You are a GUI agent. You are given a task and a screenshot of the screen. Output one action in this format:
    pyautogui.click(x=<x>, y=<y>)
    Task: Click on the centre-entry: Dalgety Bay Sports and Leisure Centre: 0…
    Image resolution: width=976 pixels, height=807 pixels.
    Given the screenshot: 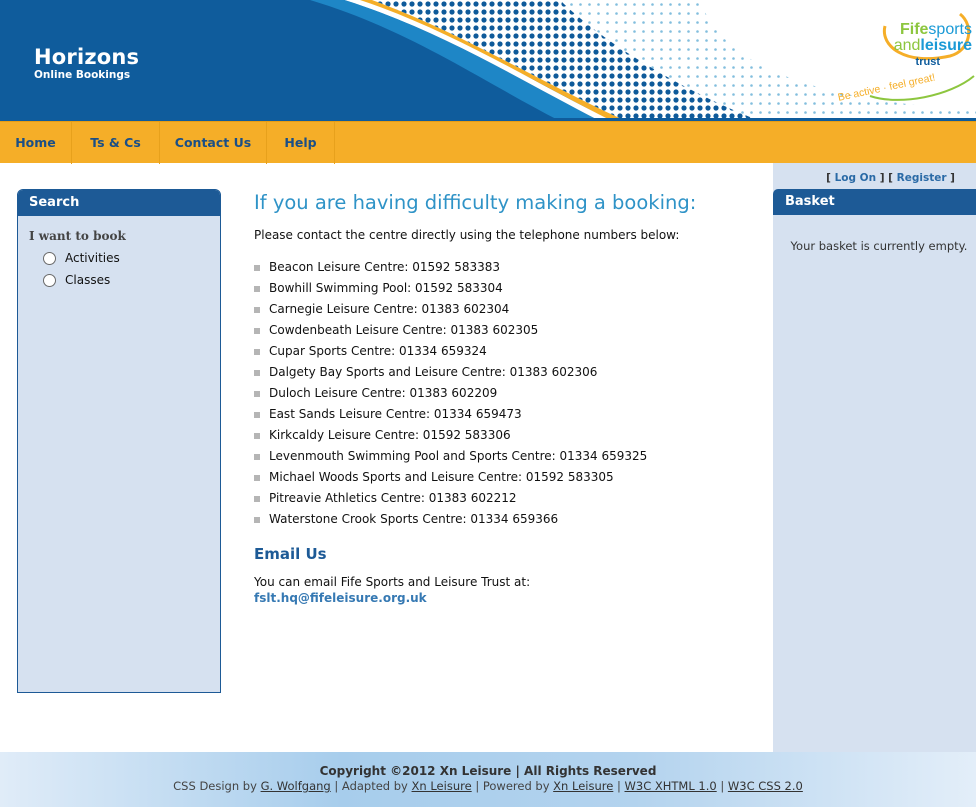 What is the action you would take?
    pyautogui.click(x=433, y=372)
    